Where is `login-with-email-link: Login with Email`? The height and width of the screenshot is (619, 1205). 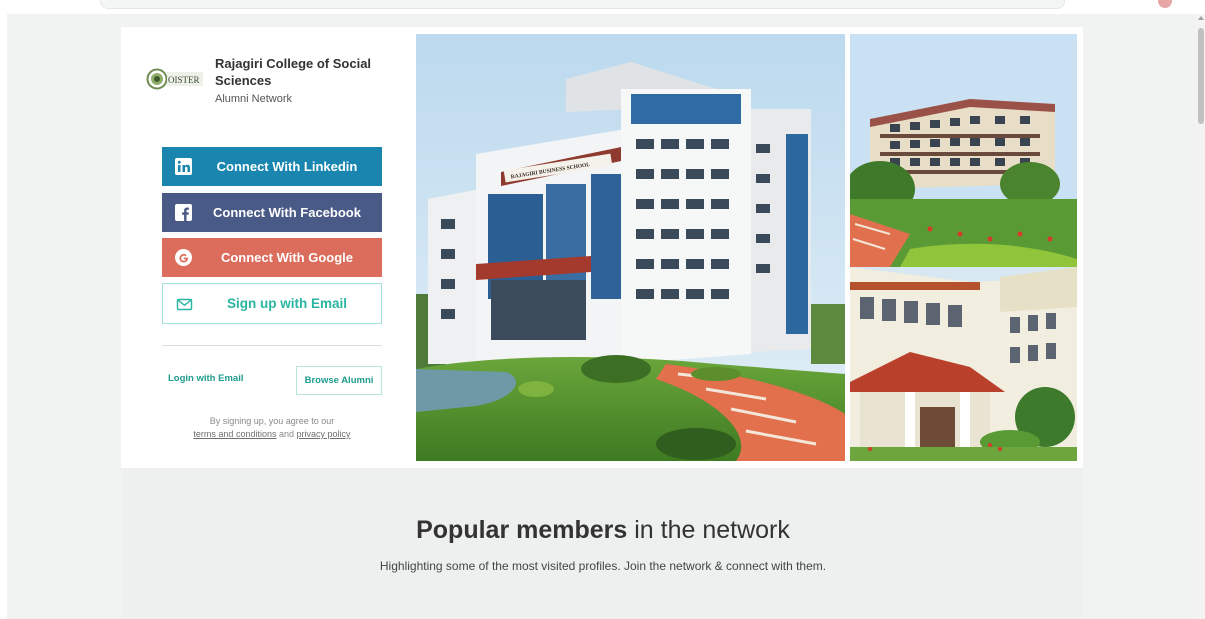 login-with-email-link: Login with Email is located at coordinates (205, 378).